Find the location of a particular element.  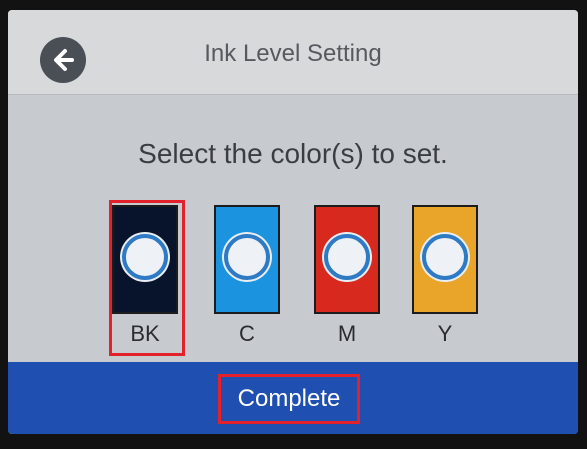

instruction-text: Select the color(s) to set. is located at coordinates (293, 153).